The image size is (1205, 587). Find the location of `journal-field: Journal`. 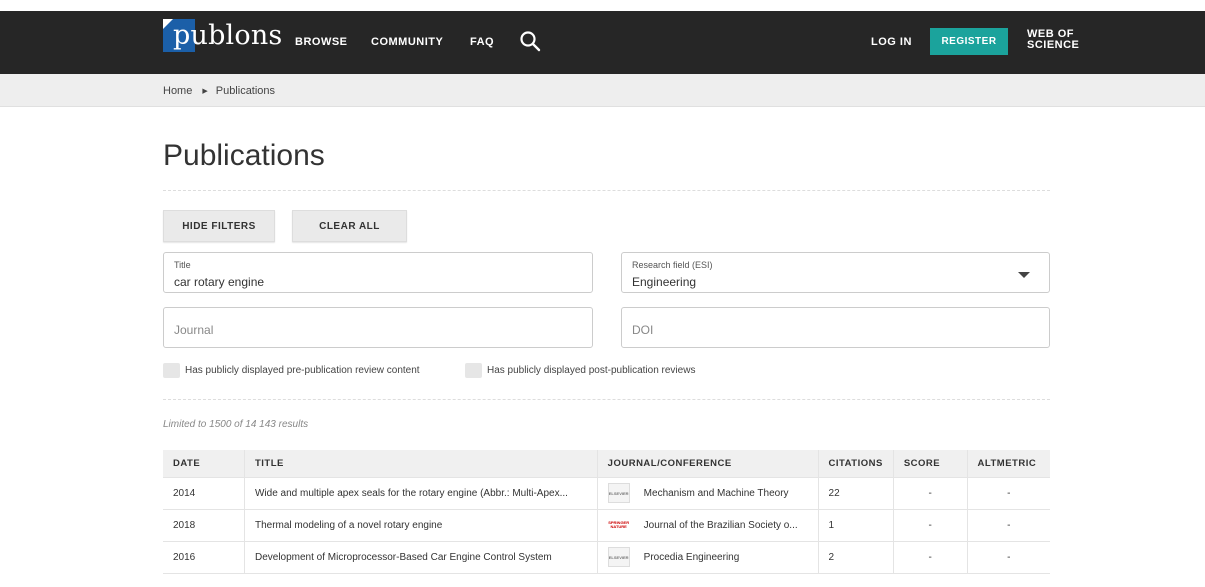

journal-field: Journal is located at coordinates (378, 327).